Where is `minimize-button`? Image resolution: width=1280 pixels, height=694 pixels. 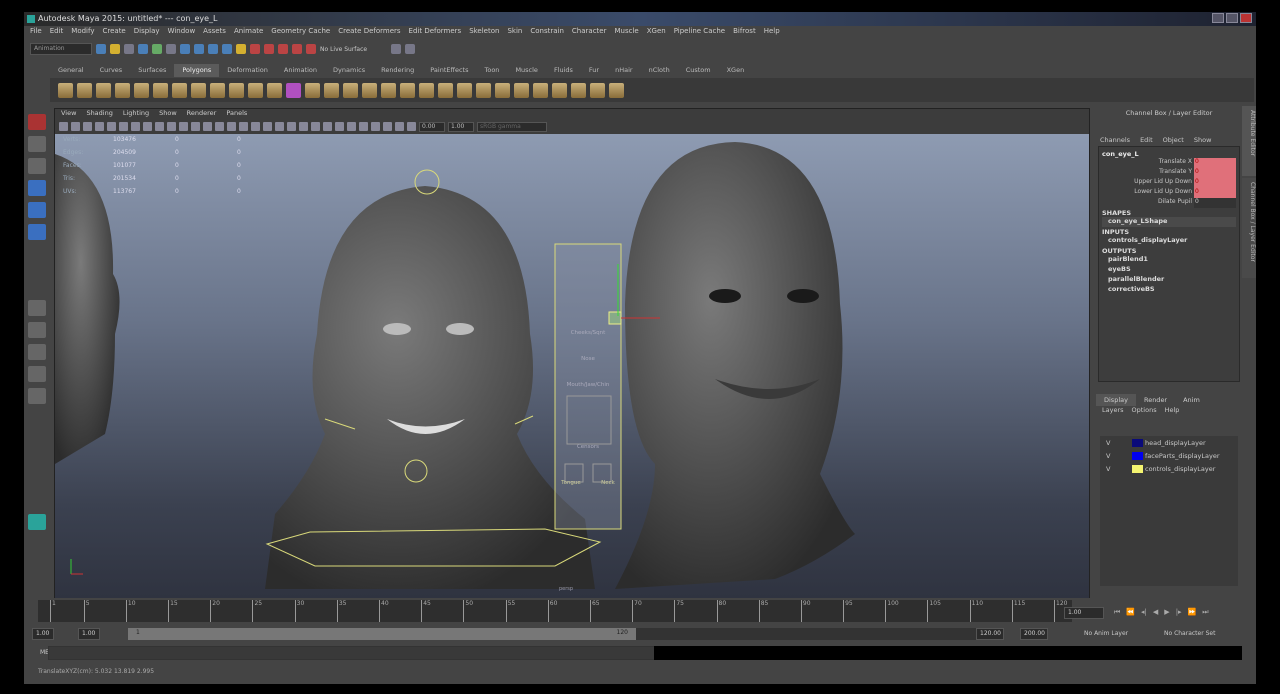
minimize-button is located at coordinates (1218, 18).